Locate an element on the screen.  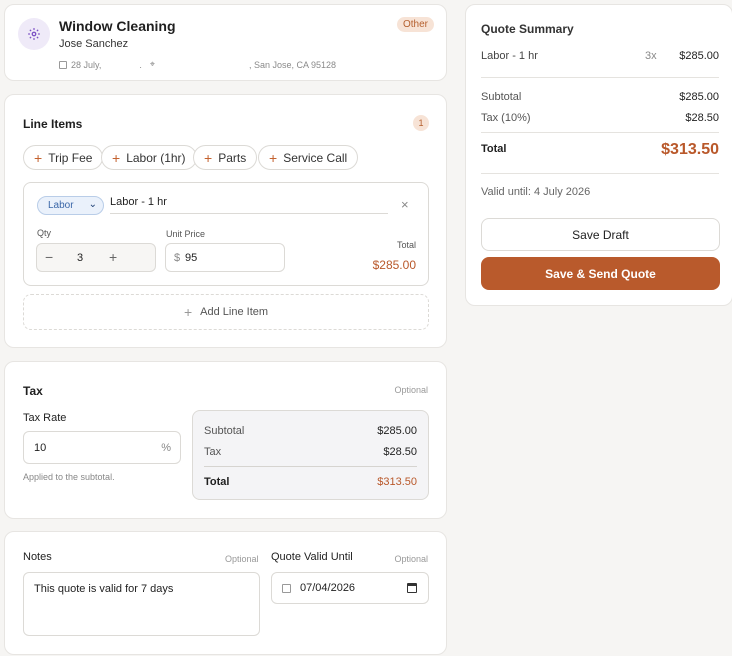
qty-label: Qty is located at coordinates (44, 233).